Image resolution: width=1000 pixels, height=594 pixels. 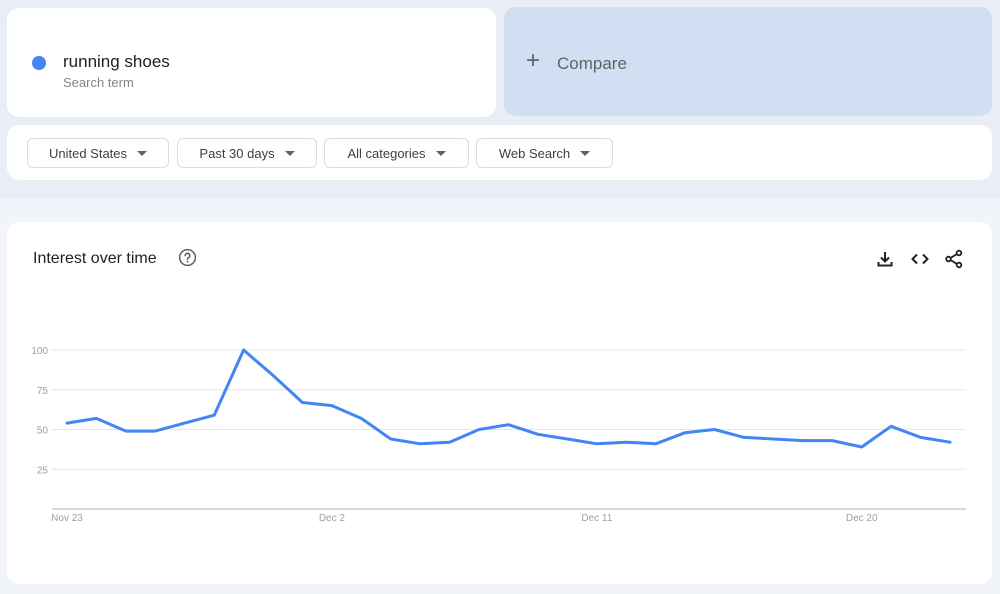 I want to click on y-tick-label: 75, so click(x=43, y=391).